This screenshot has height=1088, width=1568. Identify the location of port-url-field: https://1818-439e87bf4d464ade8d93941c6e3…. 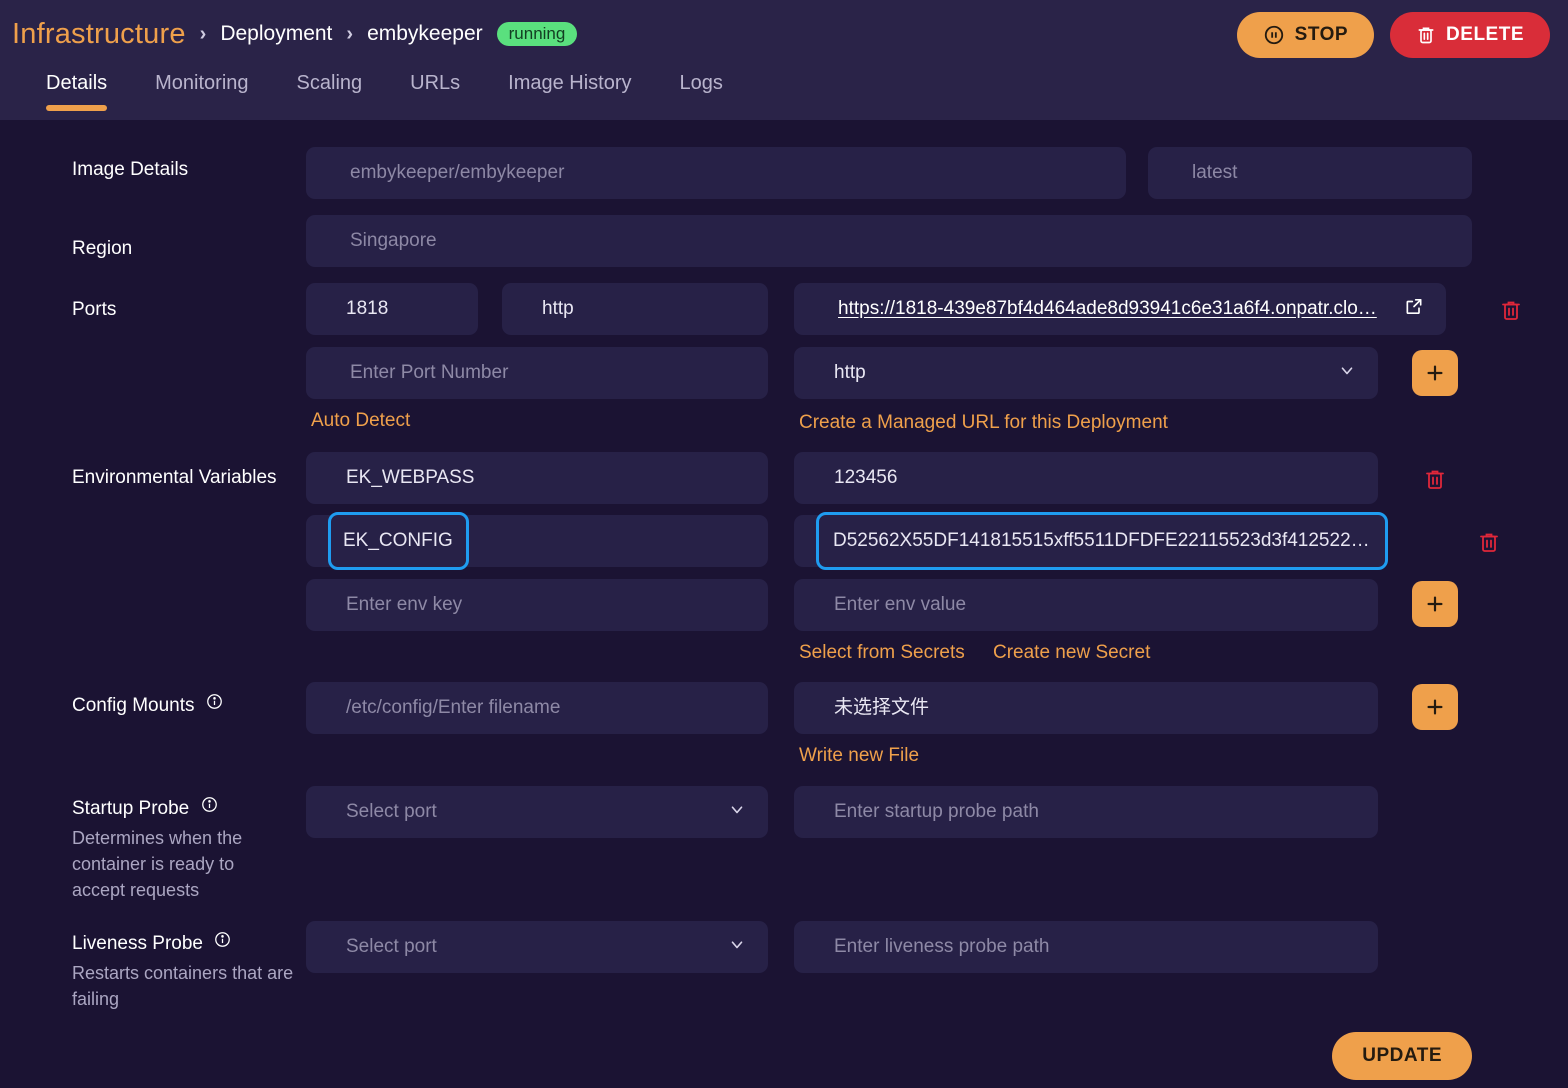
(1120, 309).